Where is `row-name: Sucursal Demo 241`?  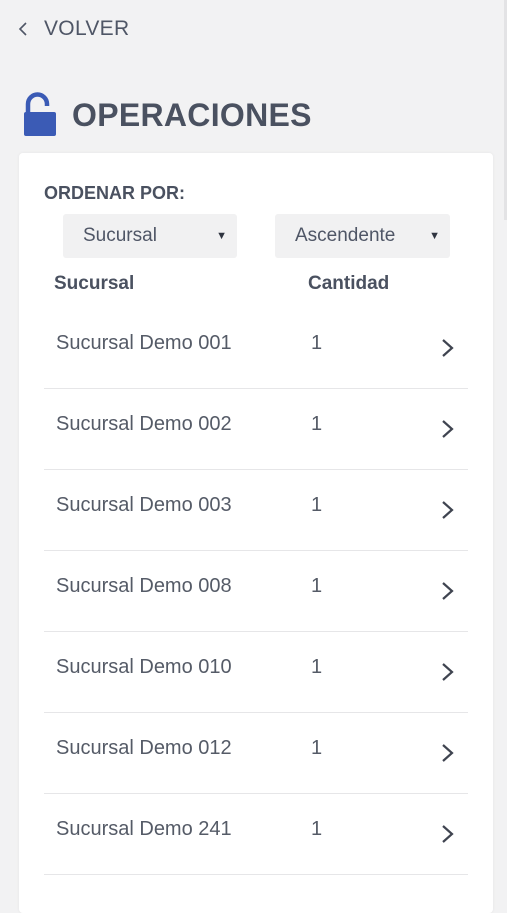 row-name: Sucursal Demo 241 is located at coordinates (144, 829).